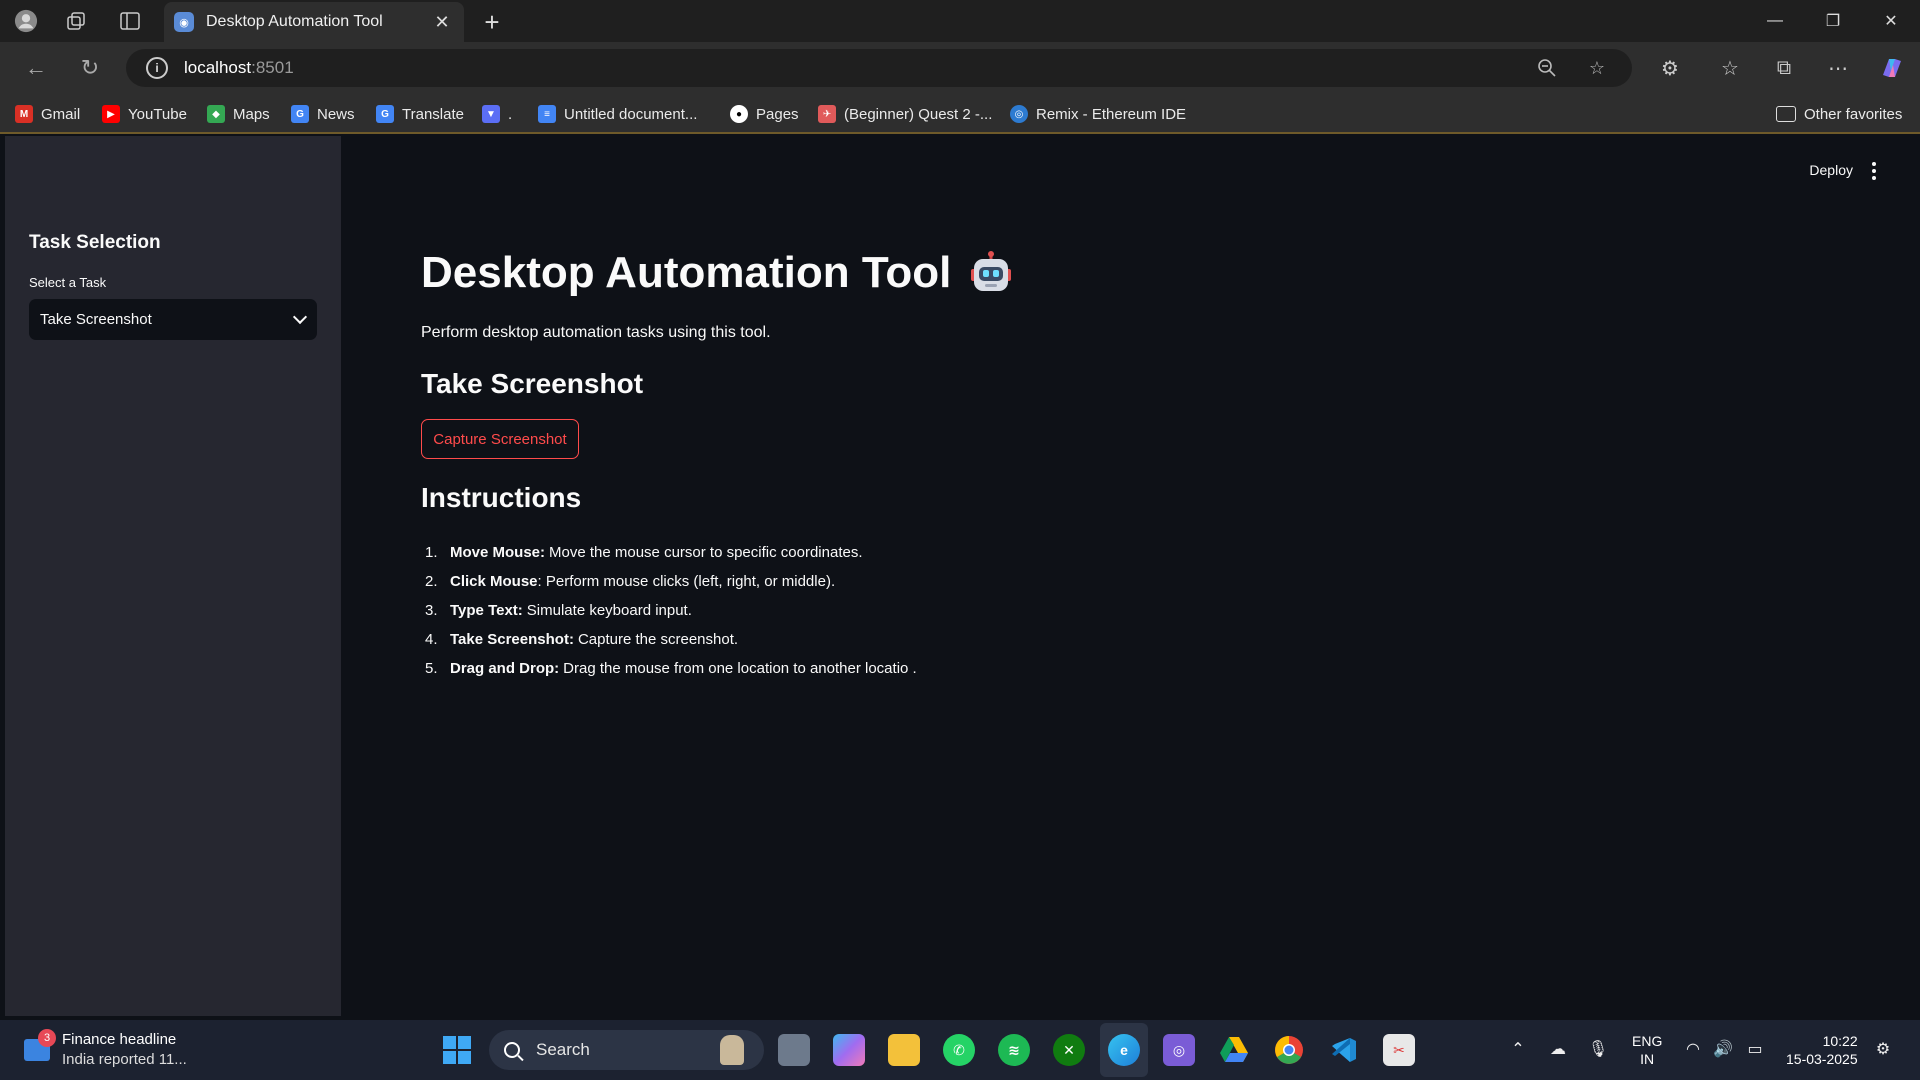  What do you see at coordinates (1344, 1050) in the screenshot?
I see `vscode-icon` at bounding box center [1344, 1050].